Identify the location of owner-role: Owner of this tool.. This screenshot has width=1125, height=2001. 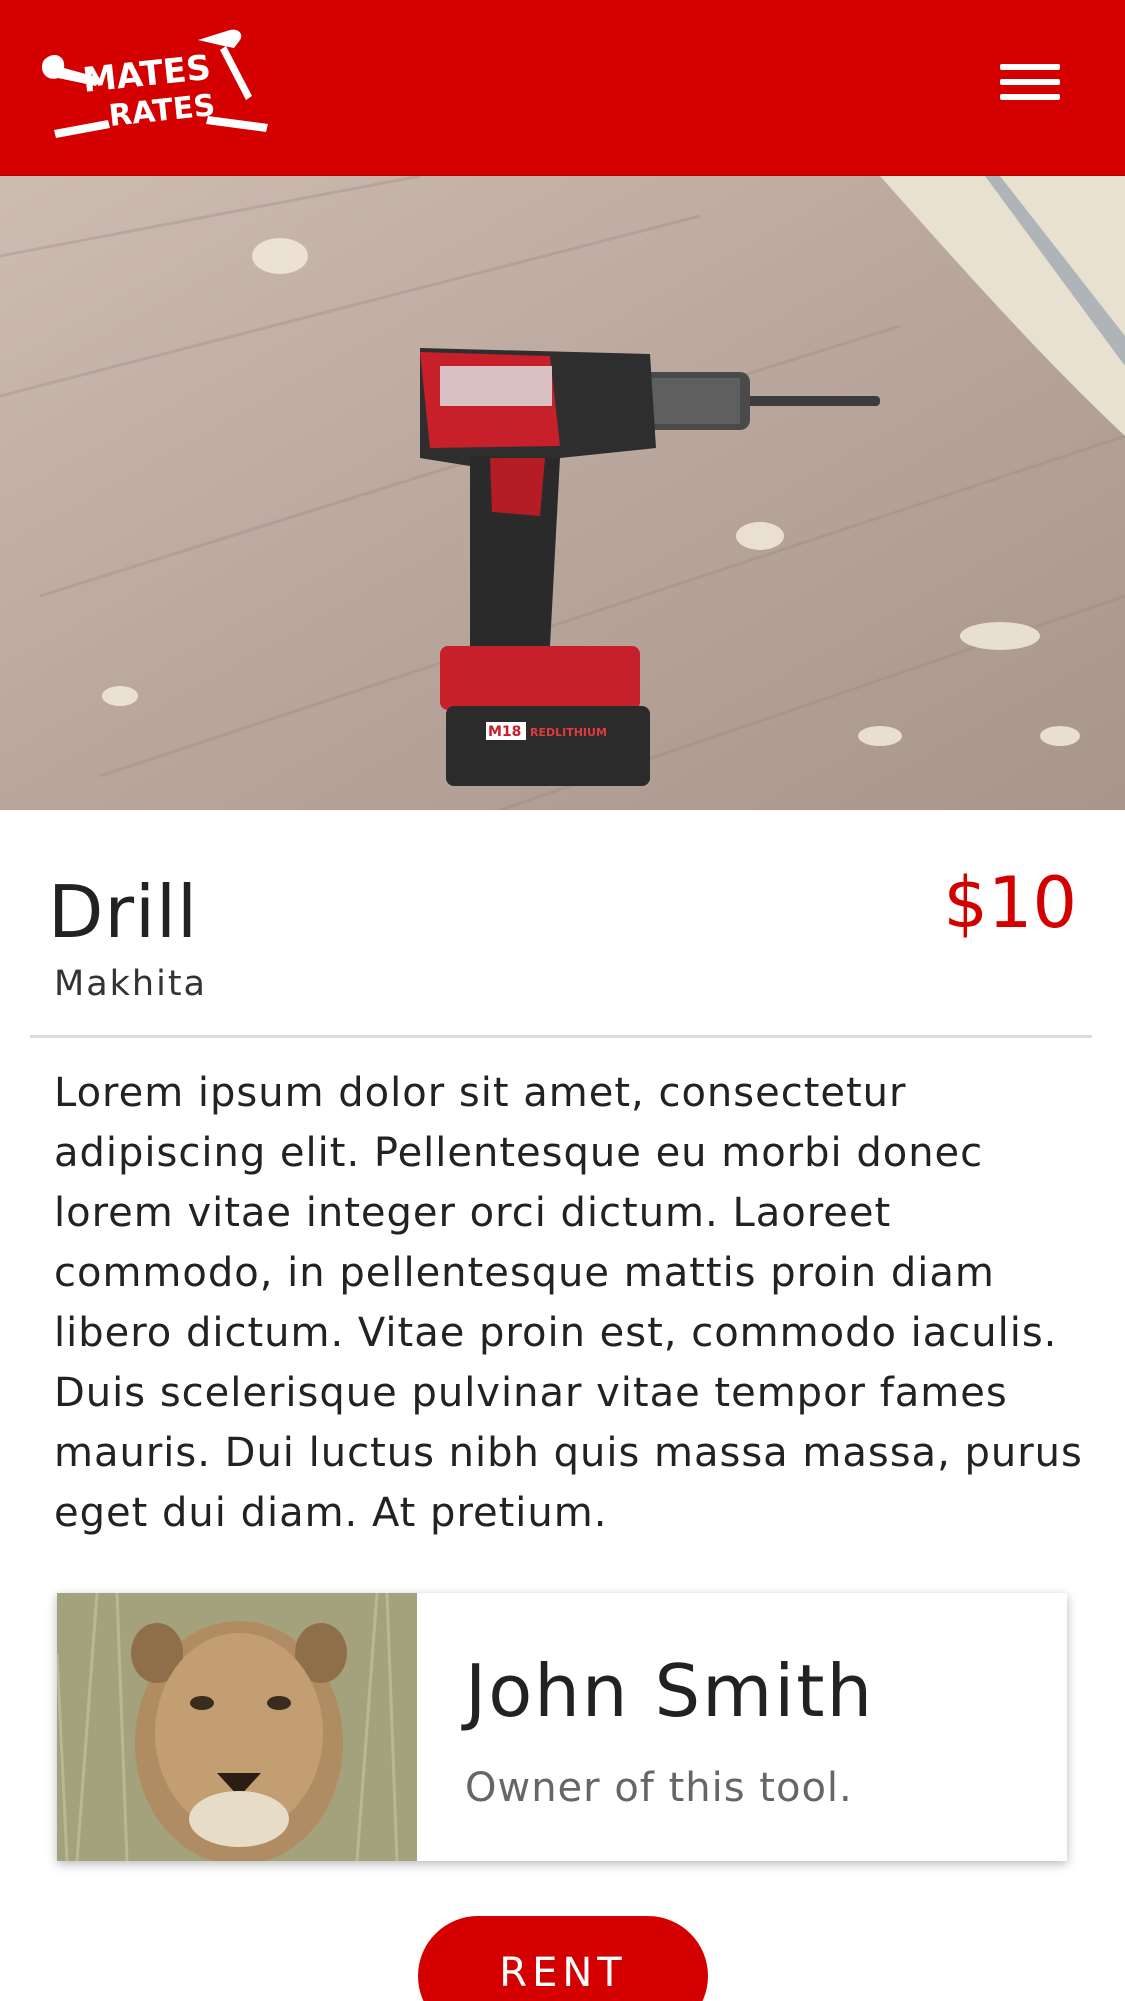
(659, 1788).